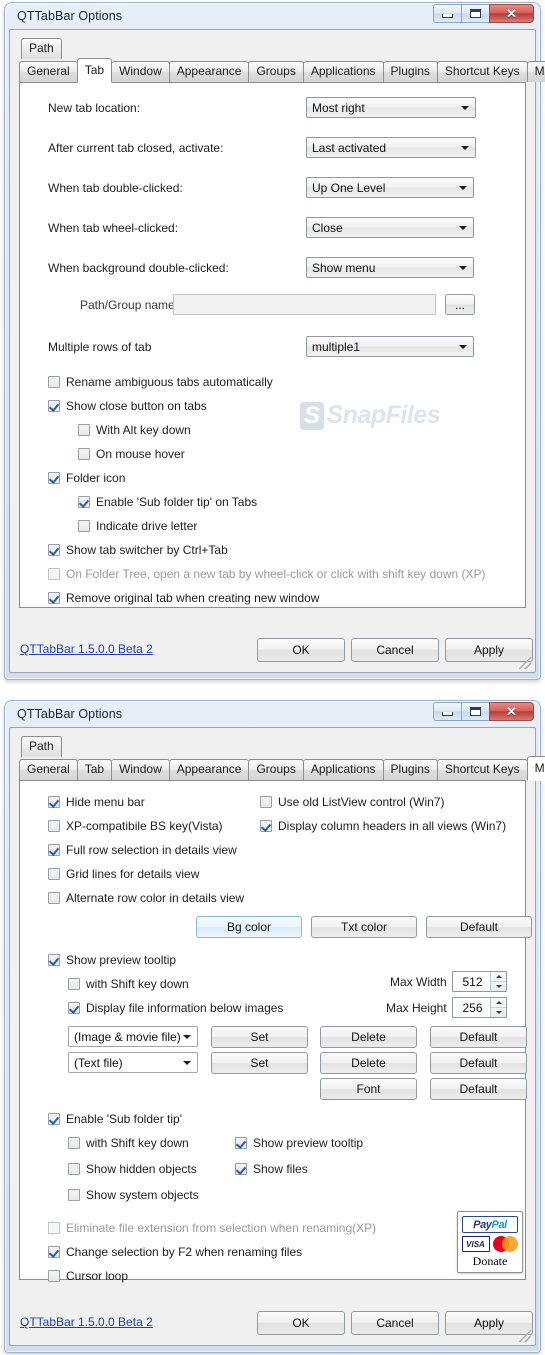 Image resolution: width=545 pixels, height=1355 pixels. What do you see at coordinates (88, 1276) in the screenshot?
I see `checkbox-cursor-loop: Cursor loop` at bounding box center [88, 1276].